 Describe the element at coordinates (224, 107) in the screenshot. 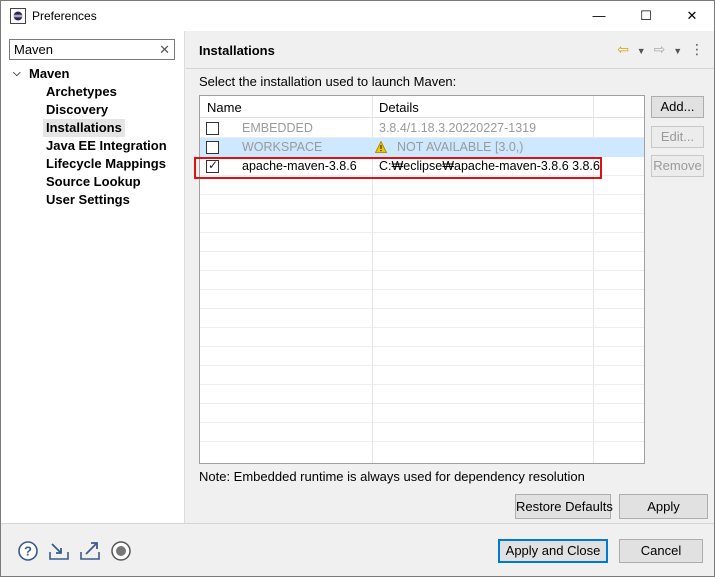

I see `column-header-name: Name` at that location.